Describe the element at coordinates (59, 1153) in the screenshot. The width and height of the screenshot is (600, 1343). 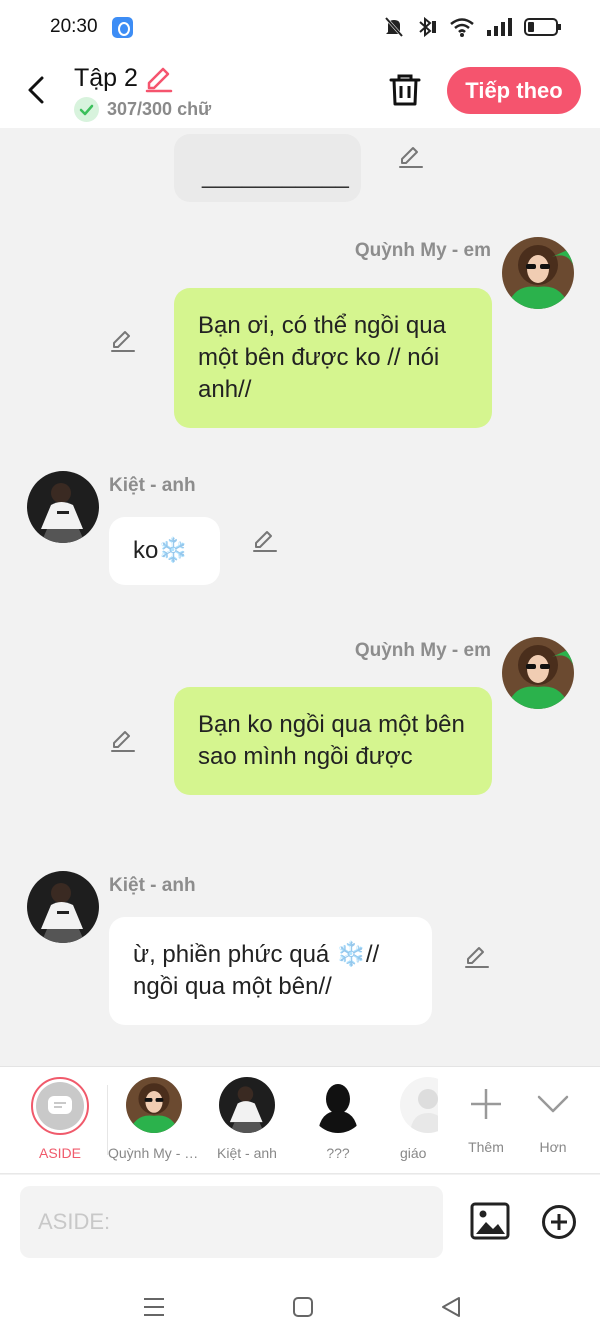
I see `character-label: ASIDE` at that location.